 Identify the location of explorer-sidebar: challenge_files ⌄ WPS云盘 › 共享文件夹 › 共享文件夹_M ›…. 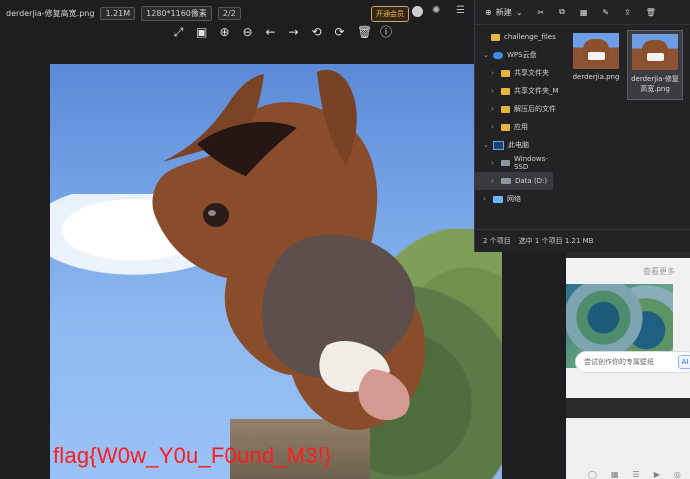
(517, 129).